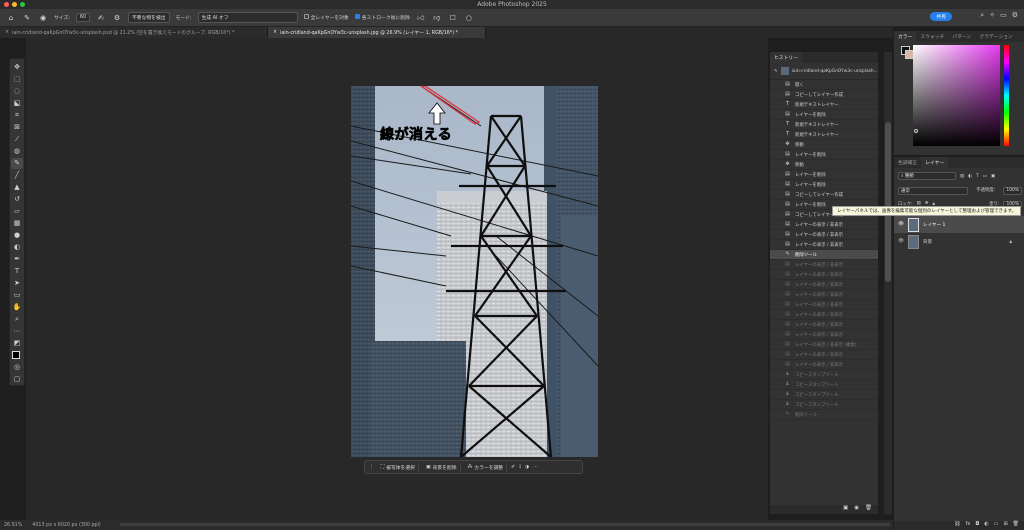 The height and width of the screenshot is (530, 1024). I want to click on object-selection-tool-icon: ⬕, so click(17, 103).